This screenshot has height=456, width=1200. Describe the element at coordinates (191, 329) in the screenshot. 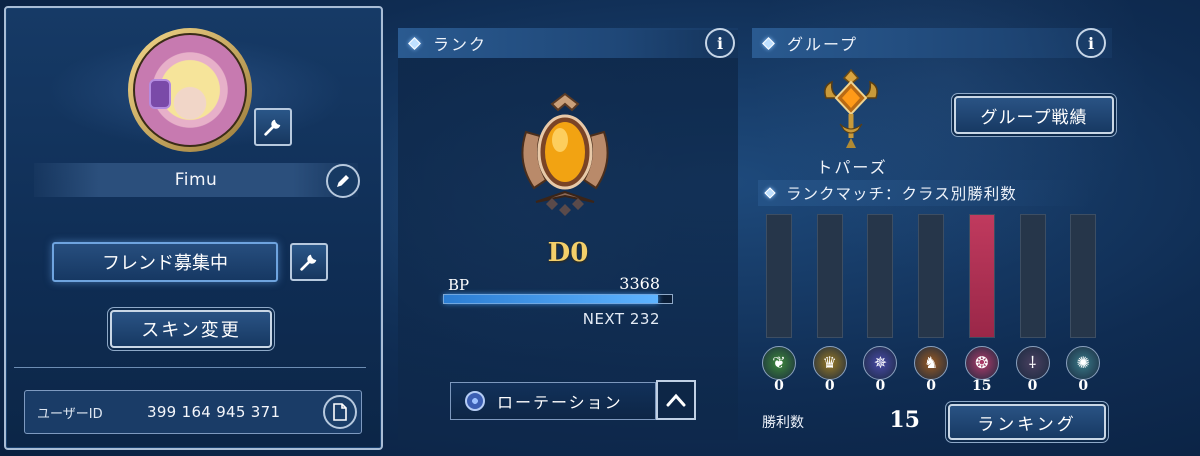

I see `change-skin-button: スキン変更` at that location.